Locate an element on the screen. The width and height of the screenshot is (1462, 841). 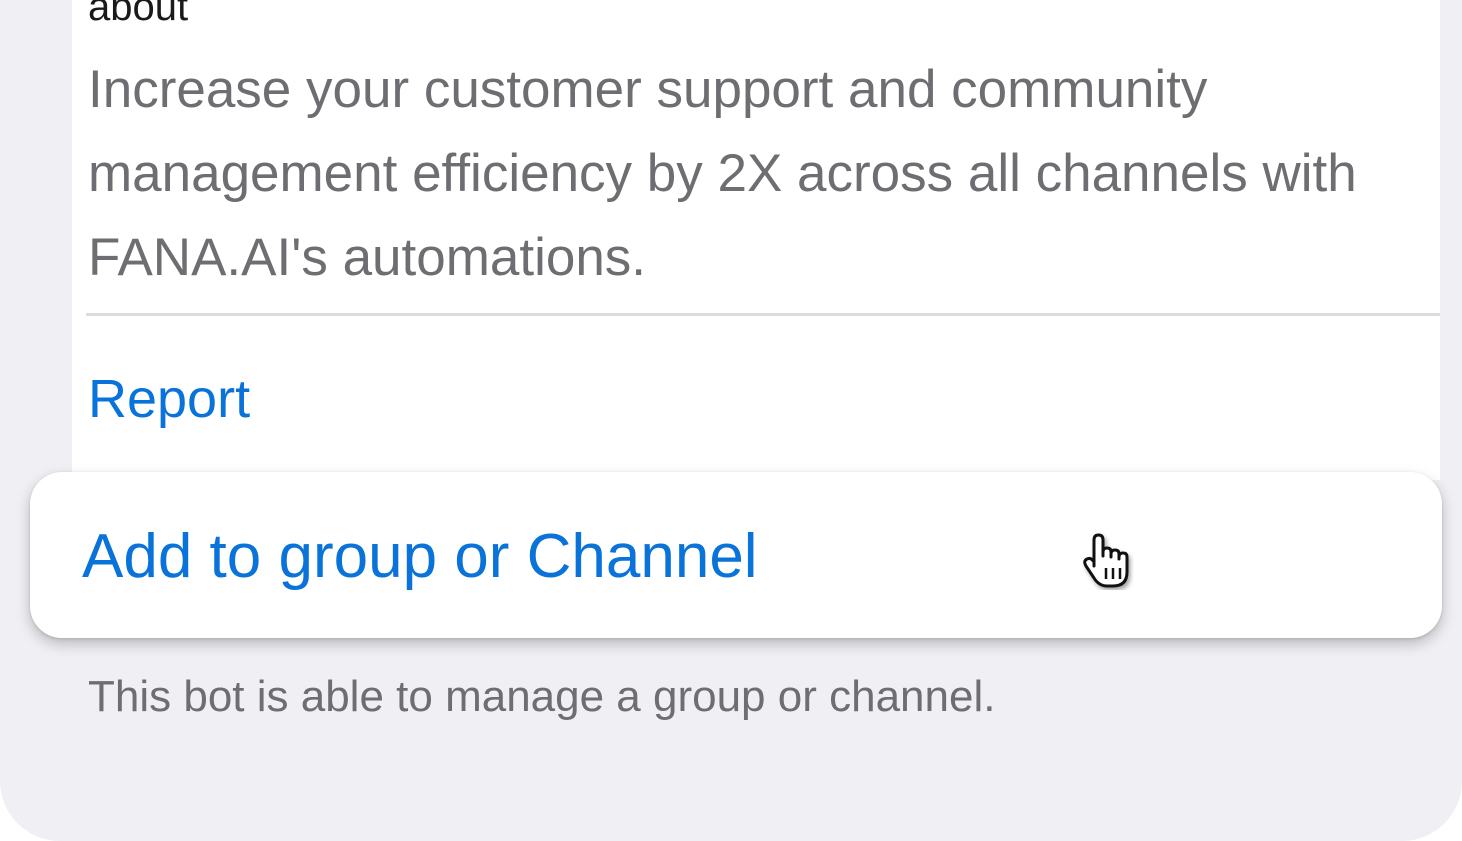
add-to-group-label: Add to group or Channel is located at coordinates (420, 556).